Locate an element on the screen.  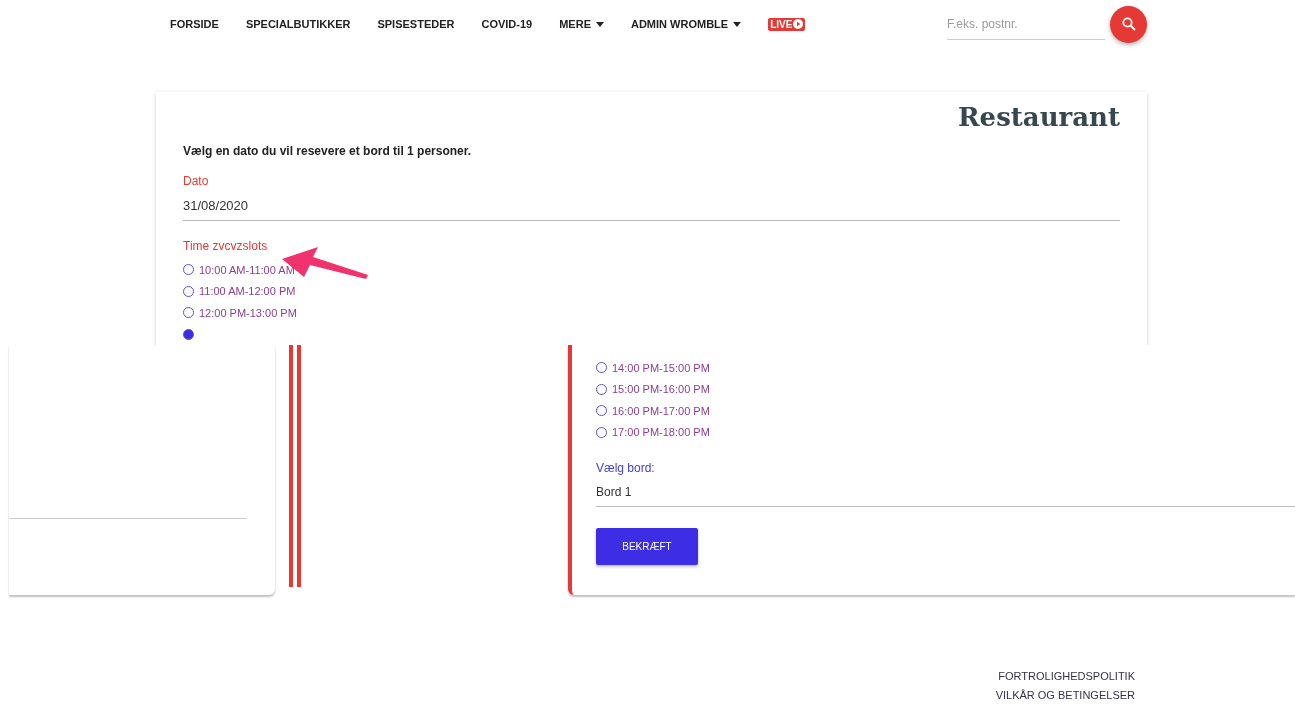
nav-link: FORSIDE is located at coordinates (194, 24).